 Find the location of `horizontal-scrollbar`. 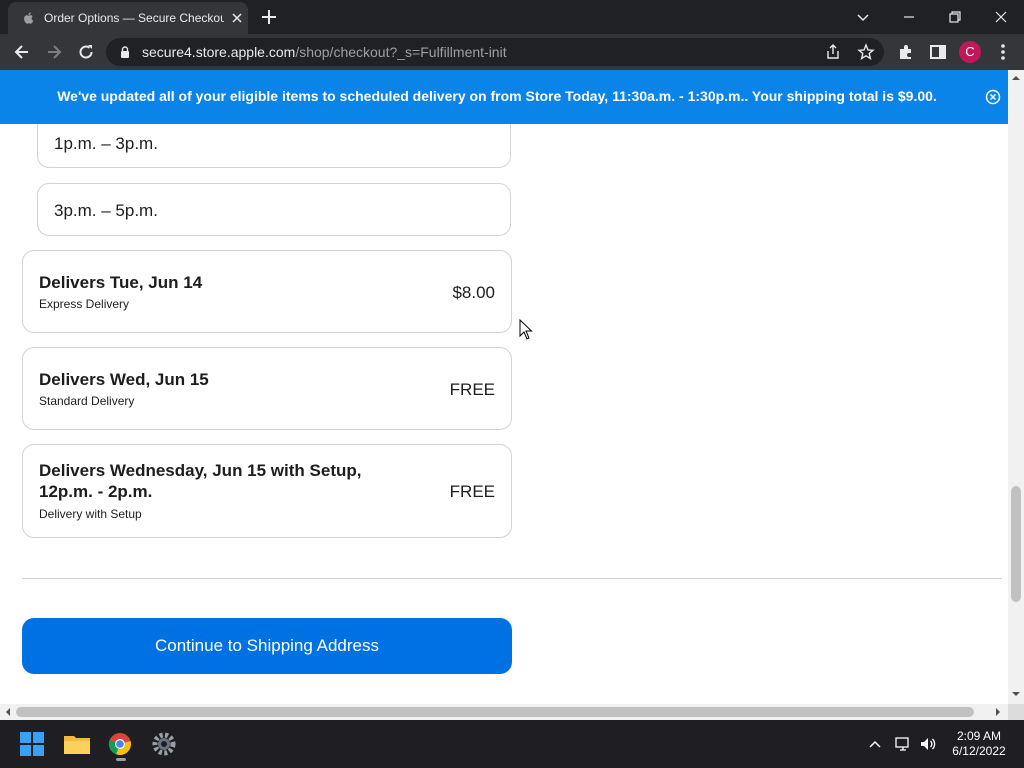

horizontal-scrollbar is located at coordinates (504, 712).